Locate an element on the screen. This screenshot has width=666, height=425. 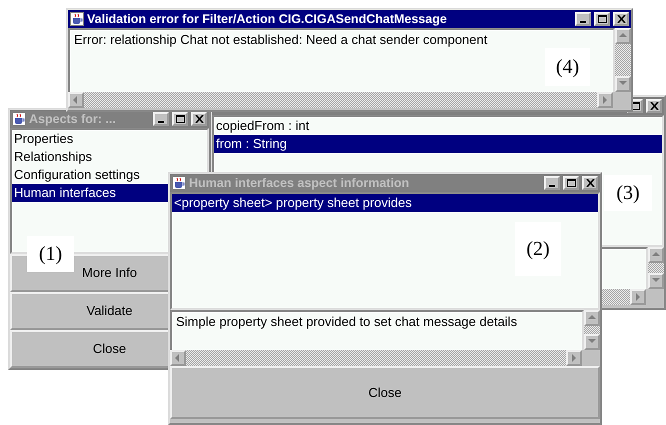
list-item: copiedFrom : int is located at coordinates (438, 126).